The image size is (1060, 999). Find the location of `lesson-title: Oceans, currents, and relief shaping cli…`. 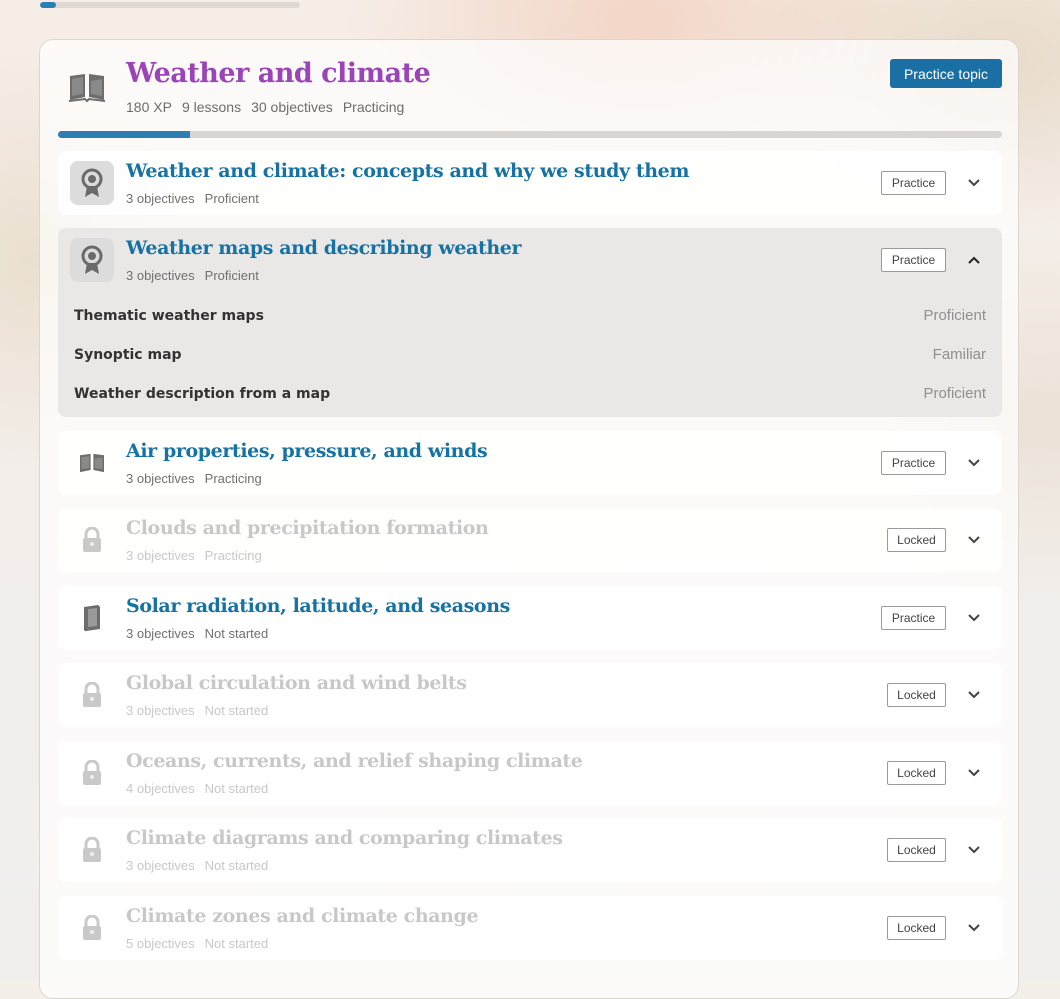

lesson-title: Oceans, currents, and relief shaping cli… is located at coordinates (354, 761).